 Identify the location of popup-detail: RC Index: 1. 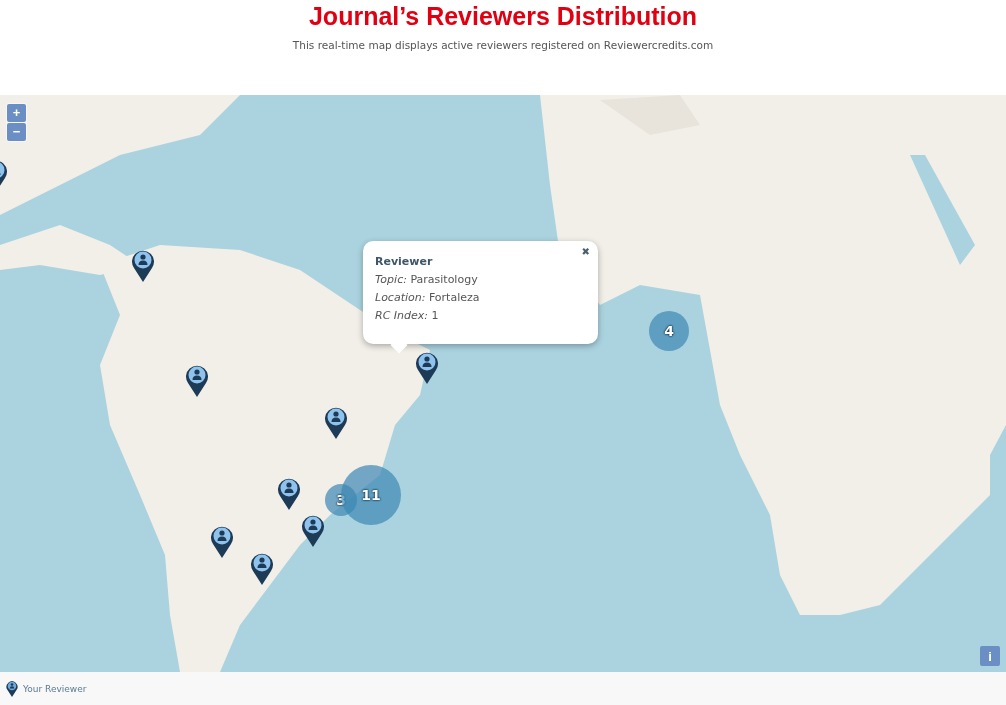
(407, 315).